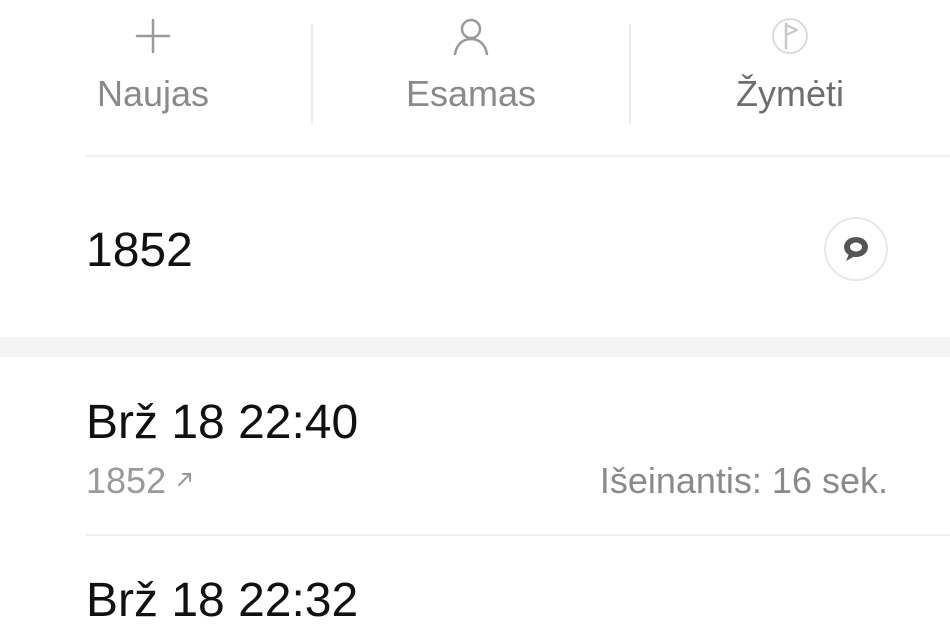  What do you see at coordinates (222, 422) in the screenshot?
I see `call-date: Brž 18 22:40` at bounding box center [222, 422].